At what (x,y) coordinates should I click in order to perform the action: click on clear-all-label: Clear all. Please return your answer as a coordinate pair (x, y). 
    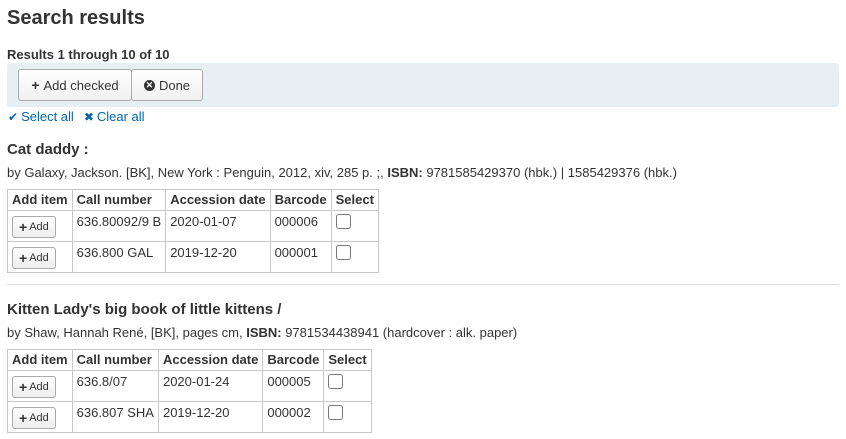
    Looking at the image, I should click on (120, 116).